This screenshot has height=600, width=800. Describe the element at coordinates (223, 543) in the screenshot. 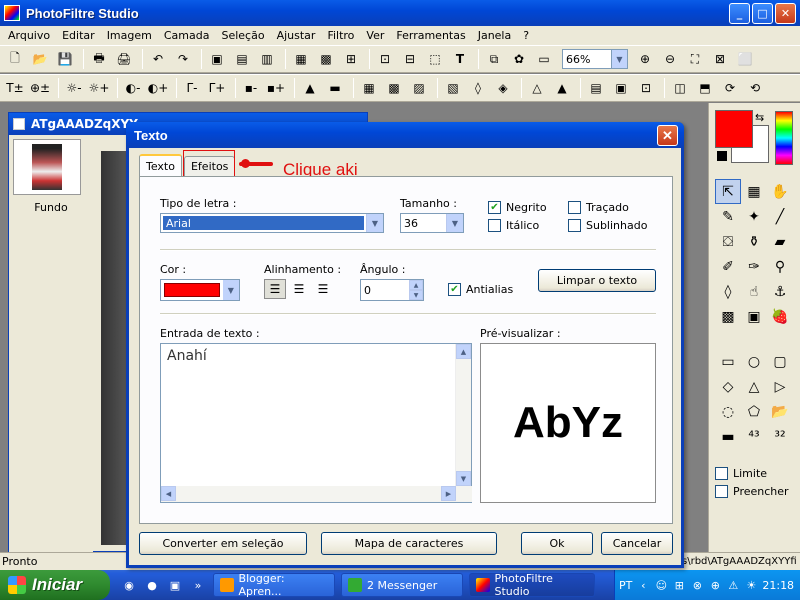

I see `convert-selection-button: Converter em seleção` at that location.